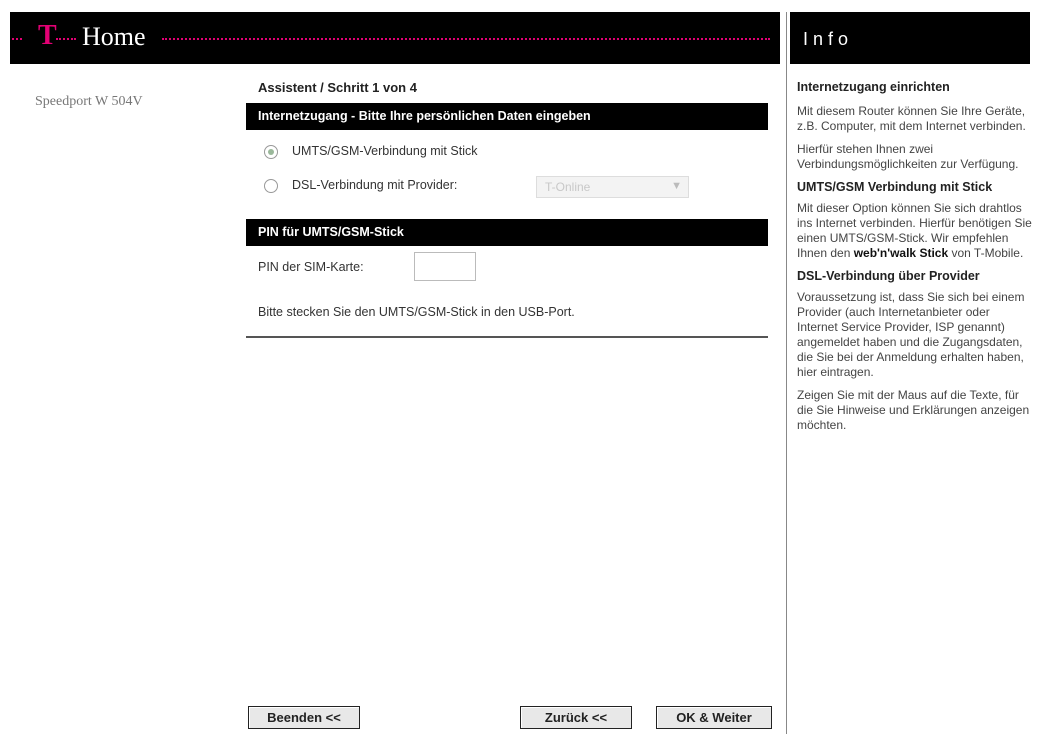 This screenshot has height=742, width=1037. Describe the element at coordinates (901, 253) in the screenshot. I see `info-umts-product: web'n'walk Stick` at that location.